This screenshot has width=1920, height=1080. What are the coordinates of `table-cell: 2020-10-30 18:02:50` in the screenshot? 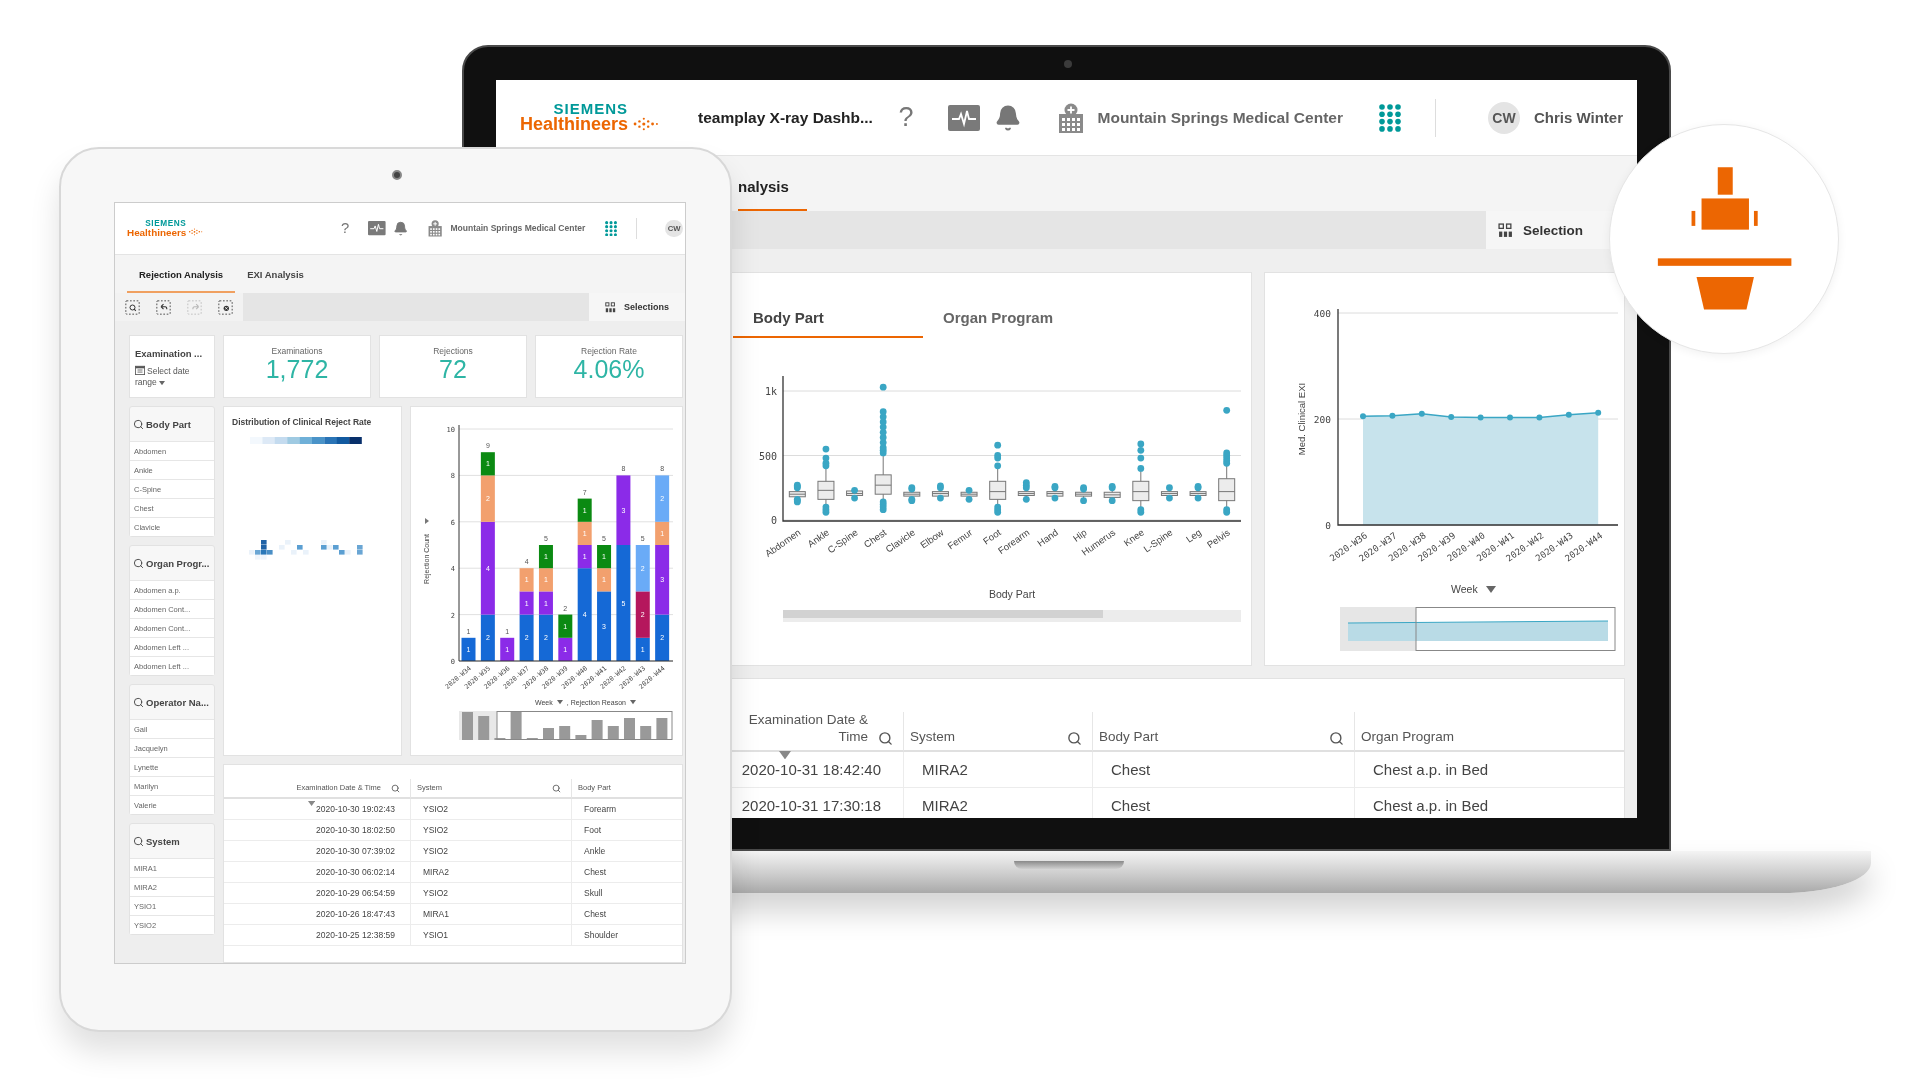 It's located at (355, 830).